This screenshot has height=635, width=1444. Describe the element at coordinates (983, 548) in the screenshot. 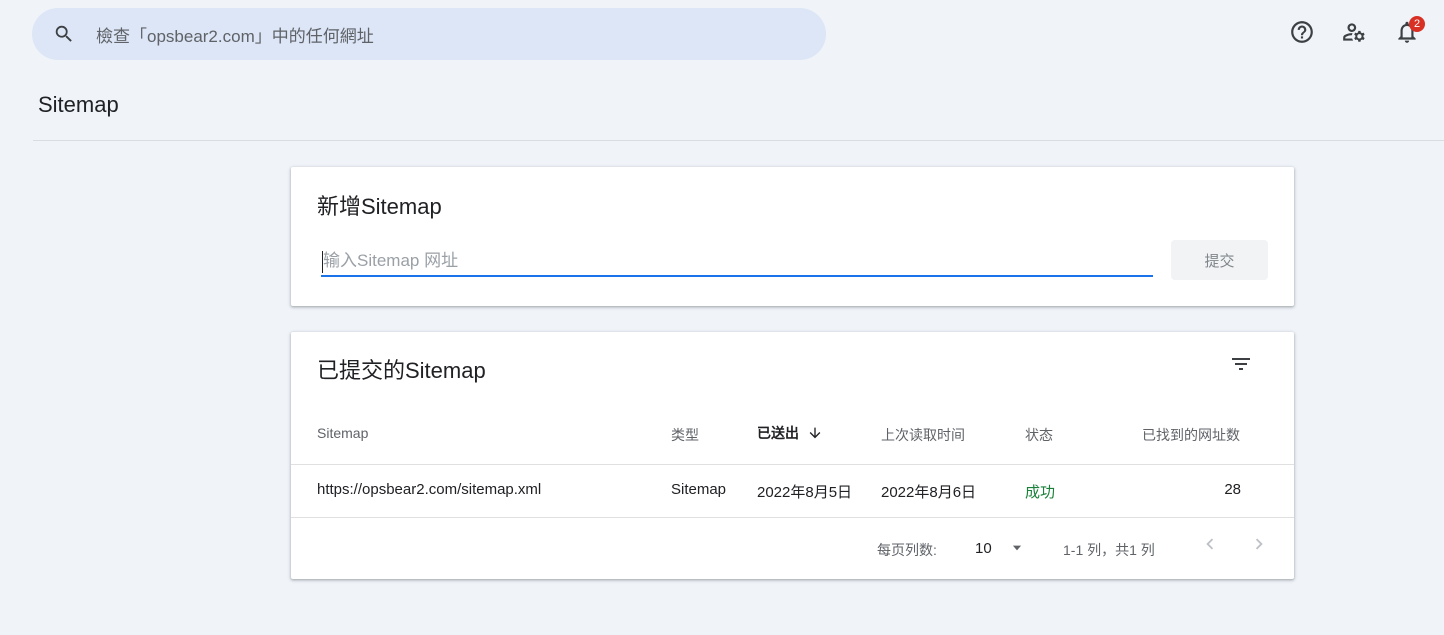

I see `rows-per-page-value: 10` at that location.